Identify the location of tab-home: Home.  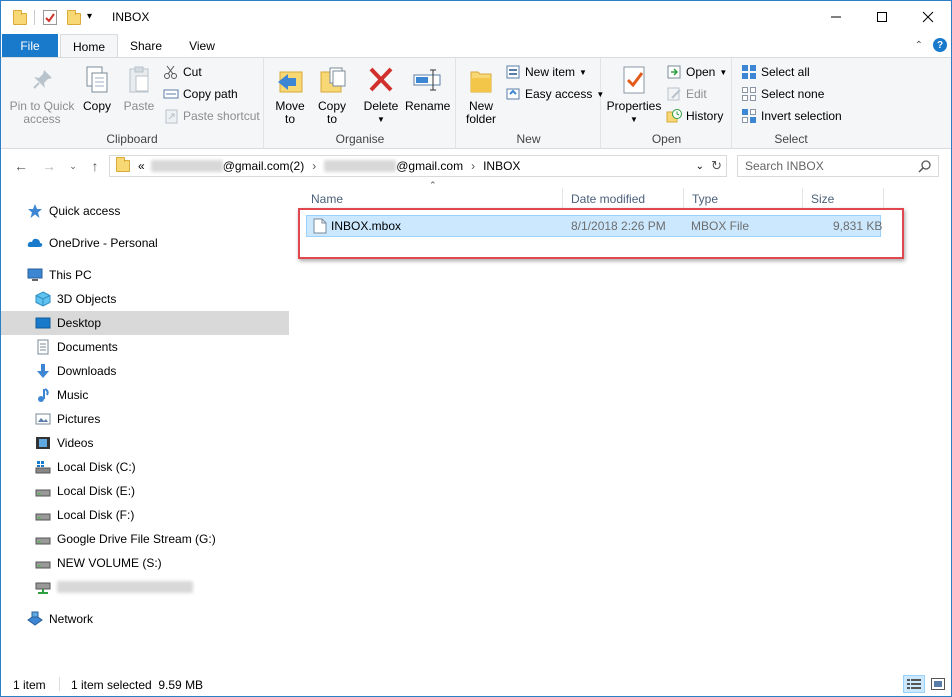
(89, 46).